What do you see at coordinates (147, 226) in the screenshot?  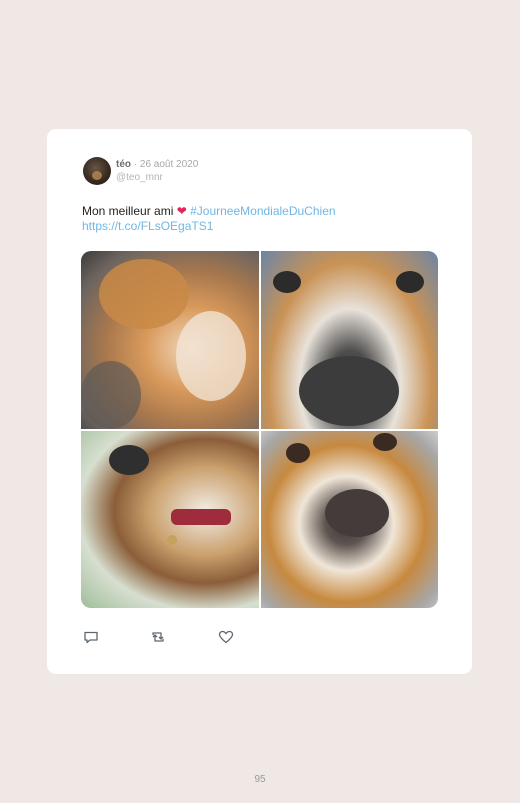 I see `tweet-url-link: https://t.co/FLsOEgaTS1` at bounding box center [147, 226].